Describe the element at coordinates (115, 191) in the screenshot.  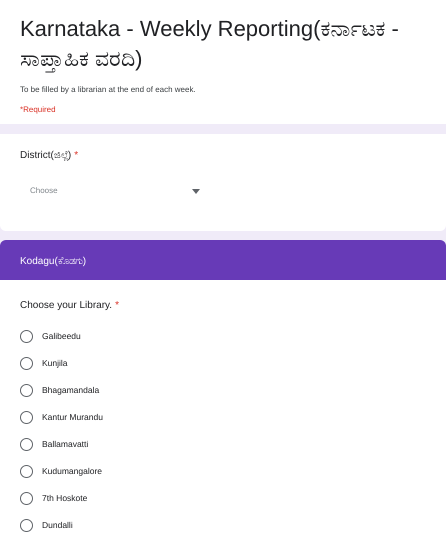
I see `district-dropdown: Choose` at that location.